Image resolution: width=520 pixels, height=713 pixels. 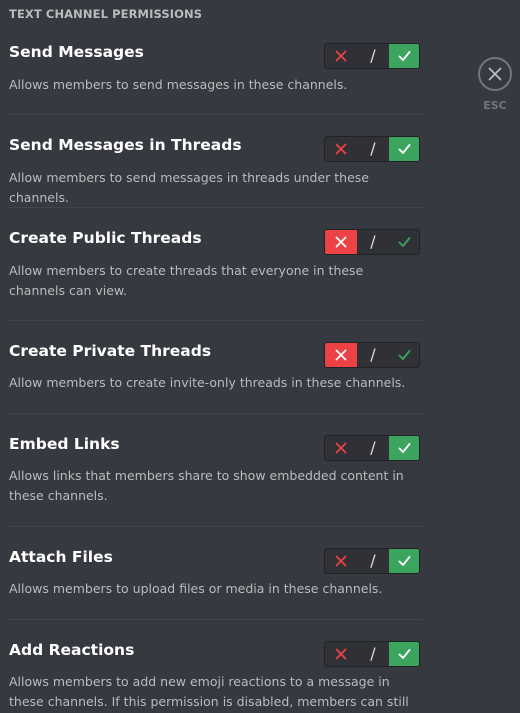 What do you see at coordinates (106, 14) in the screenshot?
I see `section-header: TEXT CHANNEL PERMISSIONS` at bounding box center [106, 14].